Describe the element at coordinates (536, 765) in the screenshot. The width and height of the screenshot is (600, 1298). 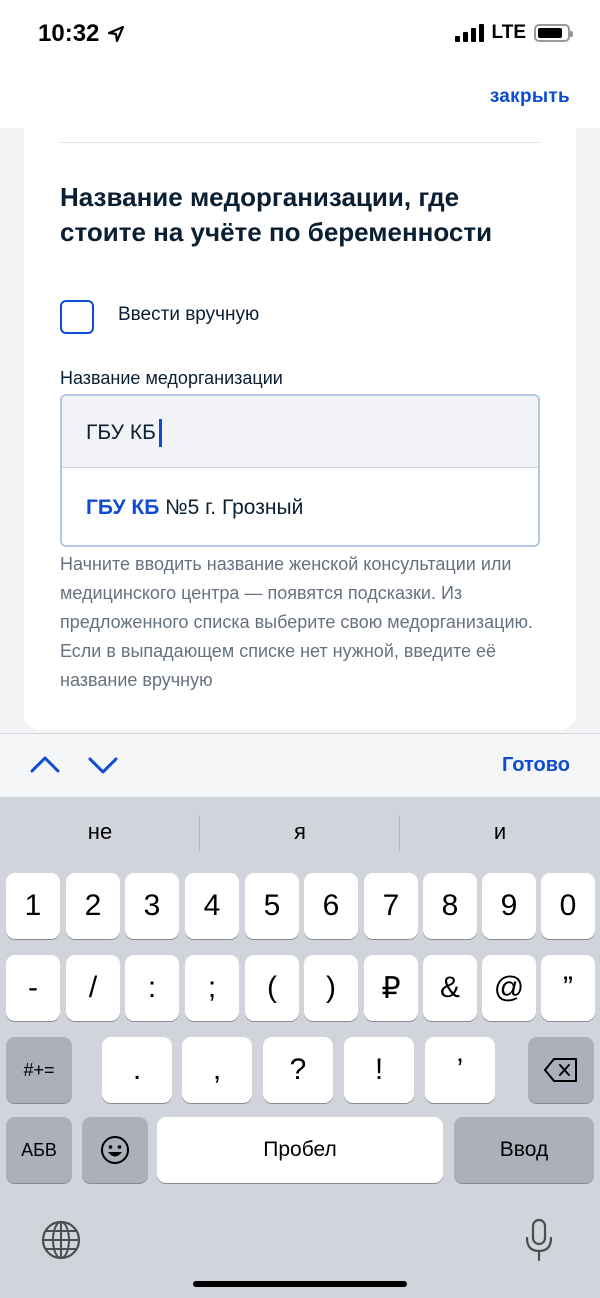
I see `done-button: Готово` at that location.